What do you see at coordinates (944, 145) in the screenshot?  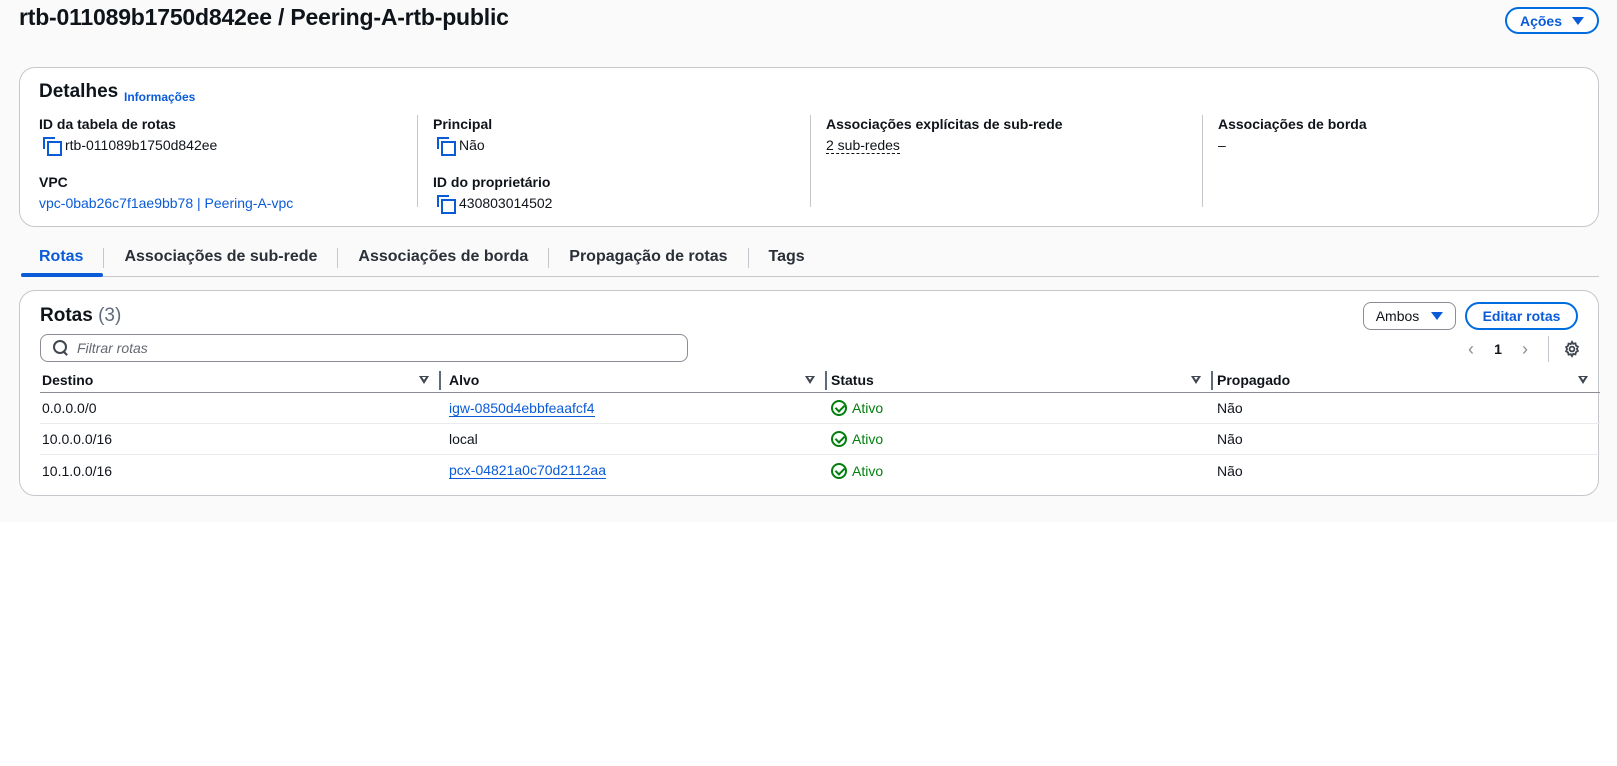 I see `explicit-subnet-assoc-value: 2 sub-redes` at bounding box center [944, 145].